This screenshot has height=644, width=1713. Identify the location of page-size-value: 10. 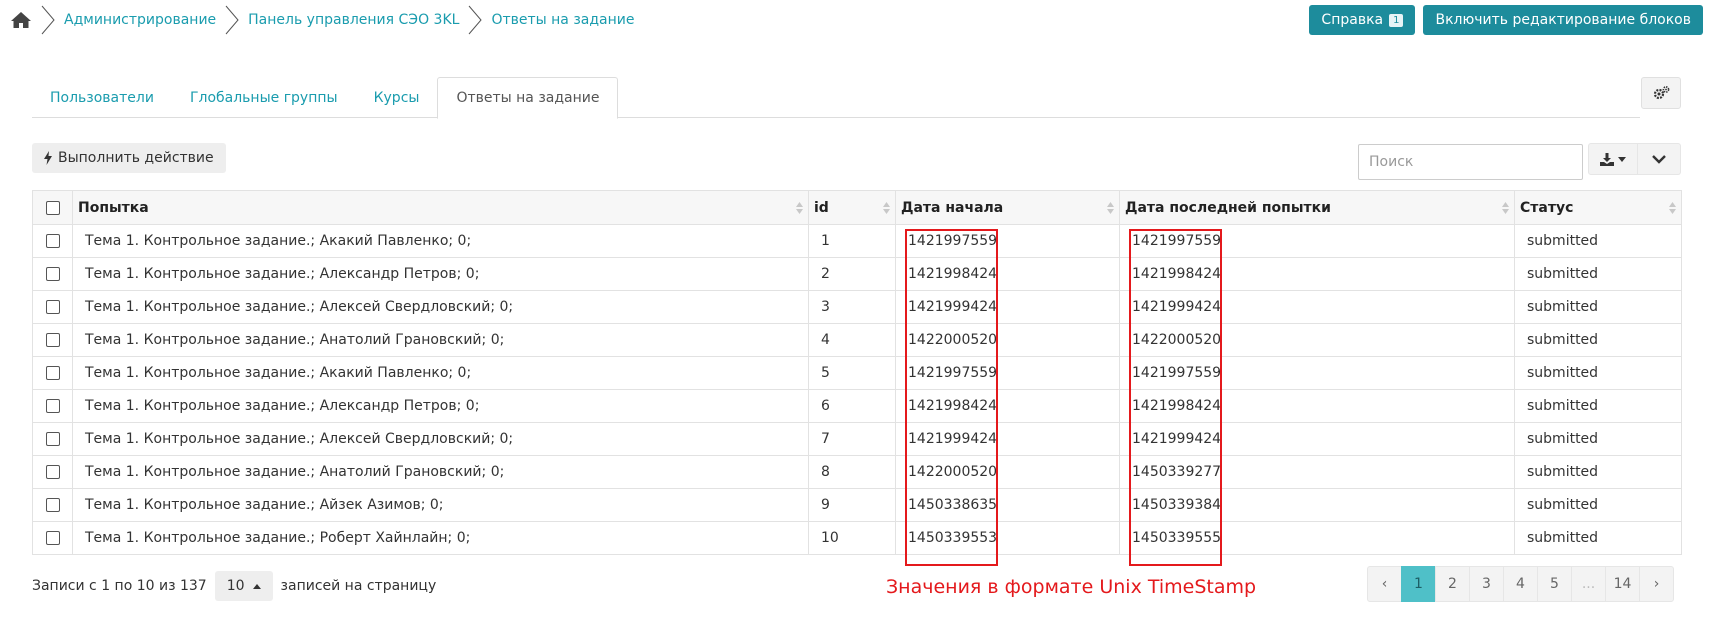
(235, 586).